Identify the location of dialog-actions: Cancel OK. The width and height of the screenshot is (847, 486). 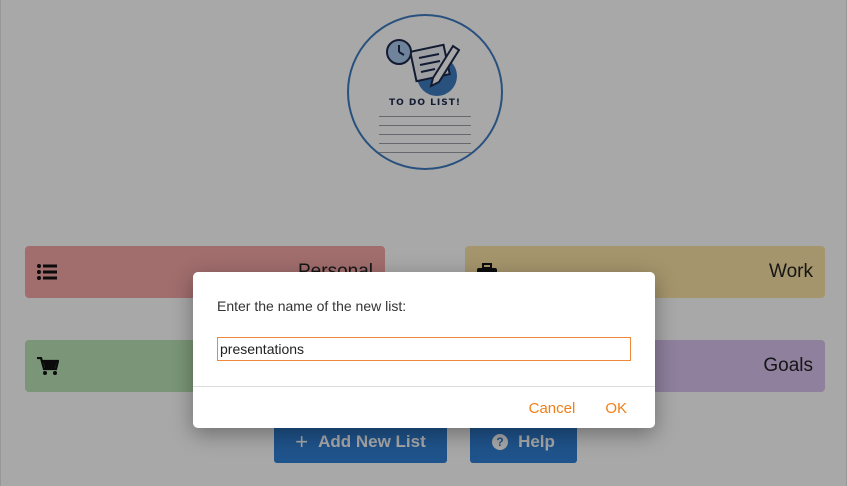
(578, 408).